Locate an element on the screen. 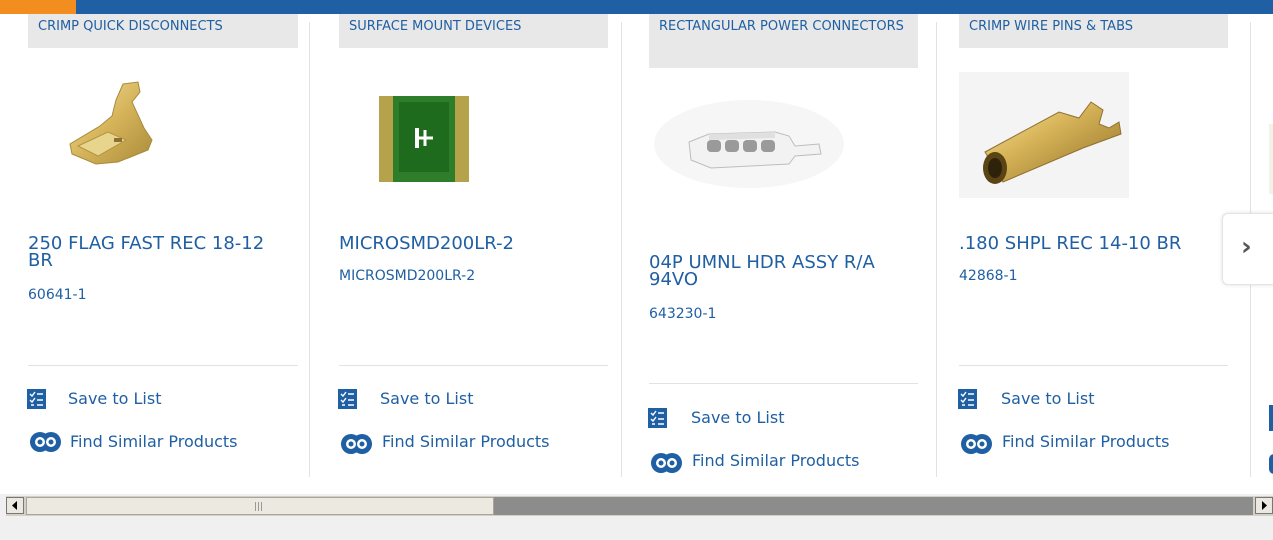  product-title-link: .180 SHPL REC 14-10 BR is located at coordinates (1089, 244).